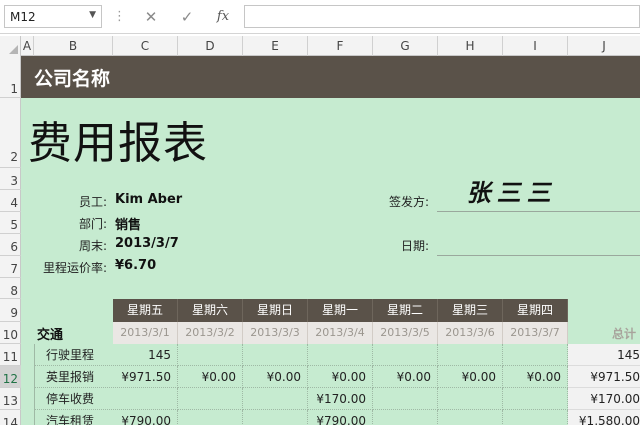 This screenshot has width=640, height=425. I want to click on week-label: 周末:, so click(92, 246).